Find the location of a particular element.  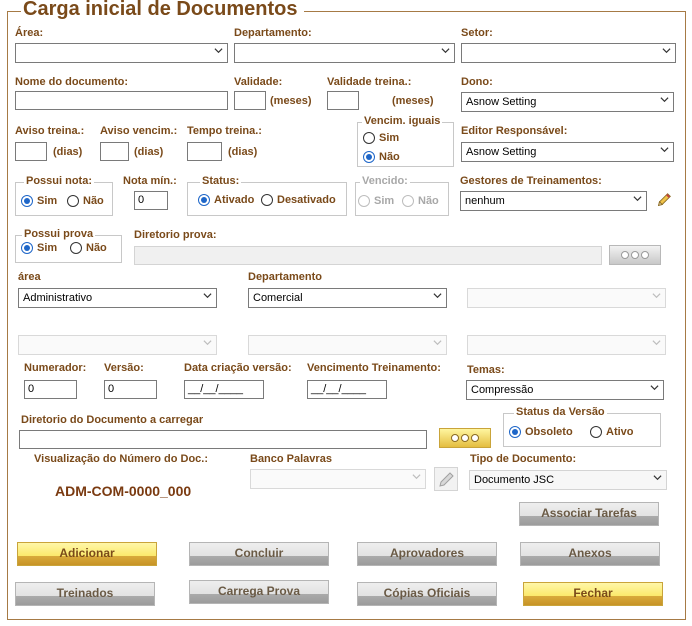

carrega-prova-button: Carrega Prova is located at coordinates (259, 592).